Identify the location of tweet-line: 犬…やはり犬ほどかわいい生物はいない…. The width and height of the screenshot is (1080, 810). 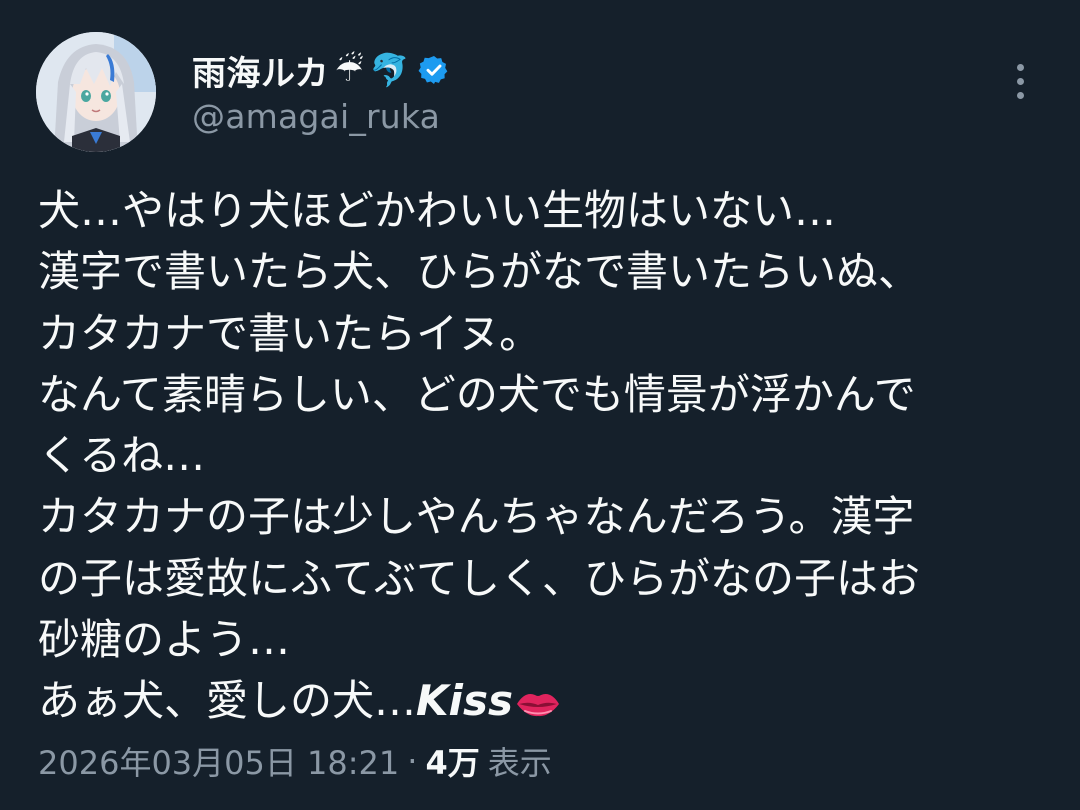
(437, 210).